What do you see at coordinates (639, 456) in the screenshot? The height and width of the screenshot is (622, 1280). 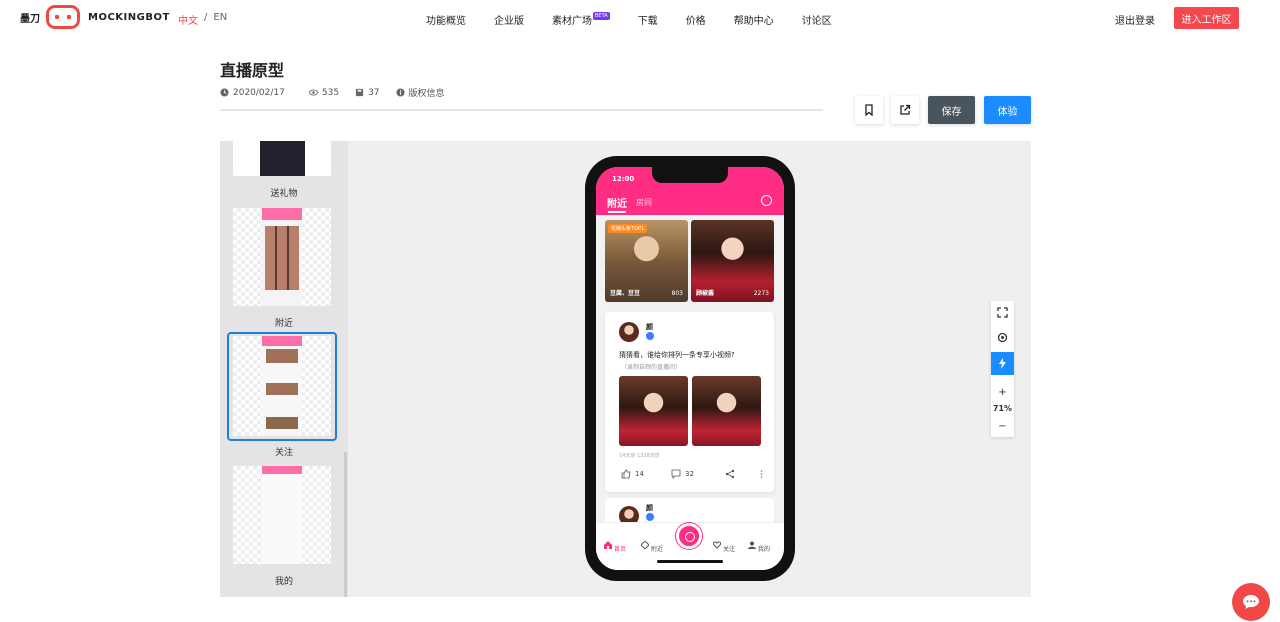 I see `post-meta: 14天前·1328浏览` at bounding box center [639, 456].